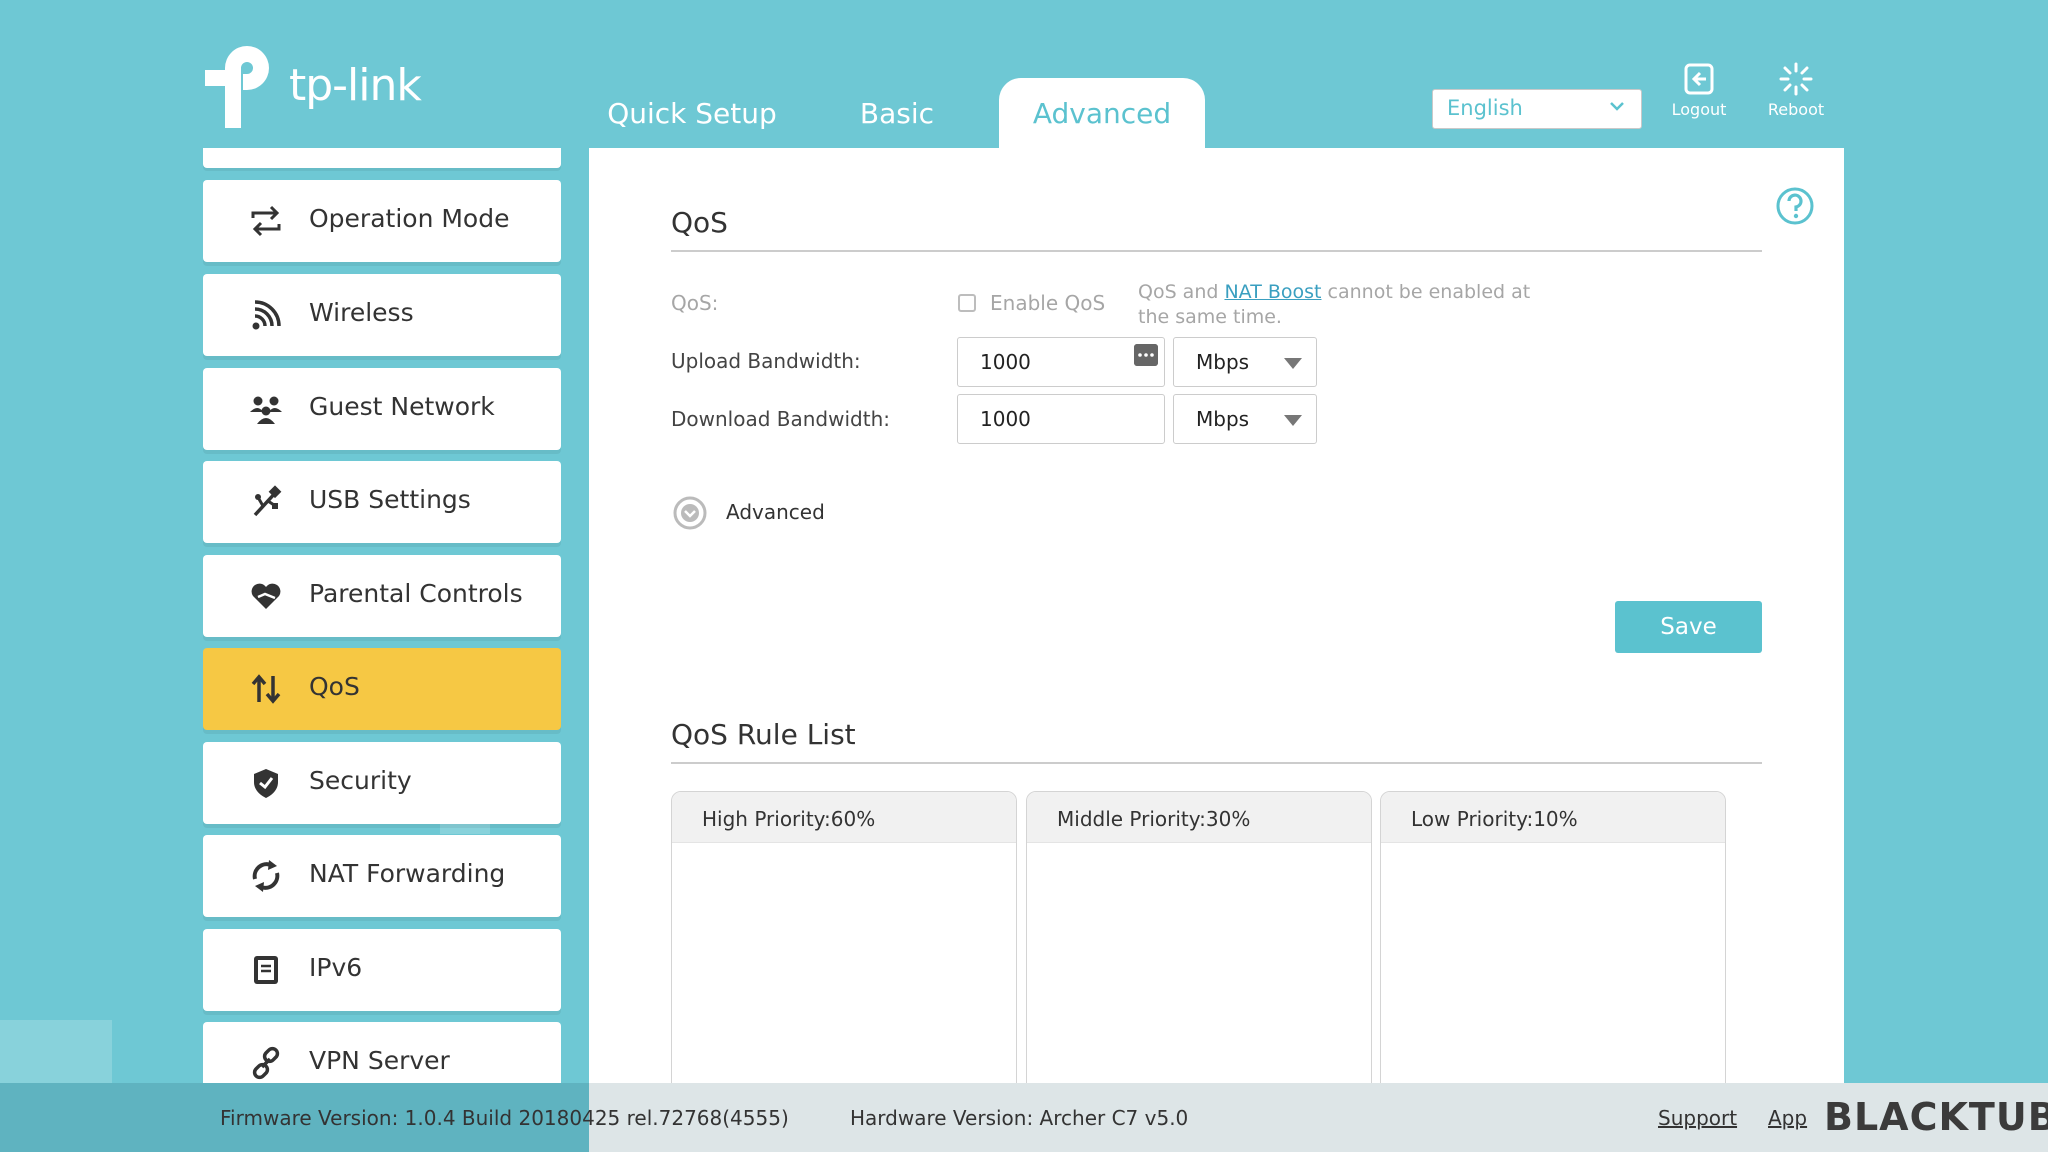 The height and width of the screenshot is (1152, 2048). What do you see at coordinates (355, 85) in the screenshot?
I see `logo-text: tp-link` at bounding box center [355, 85].